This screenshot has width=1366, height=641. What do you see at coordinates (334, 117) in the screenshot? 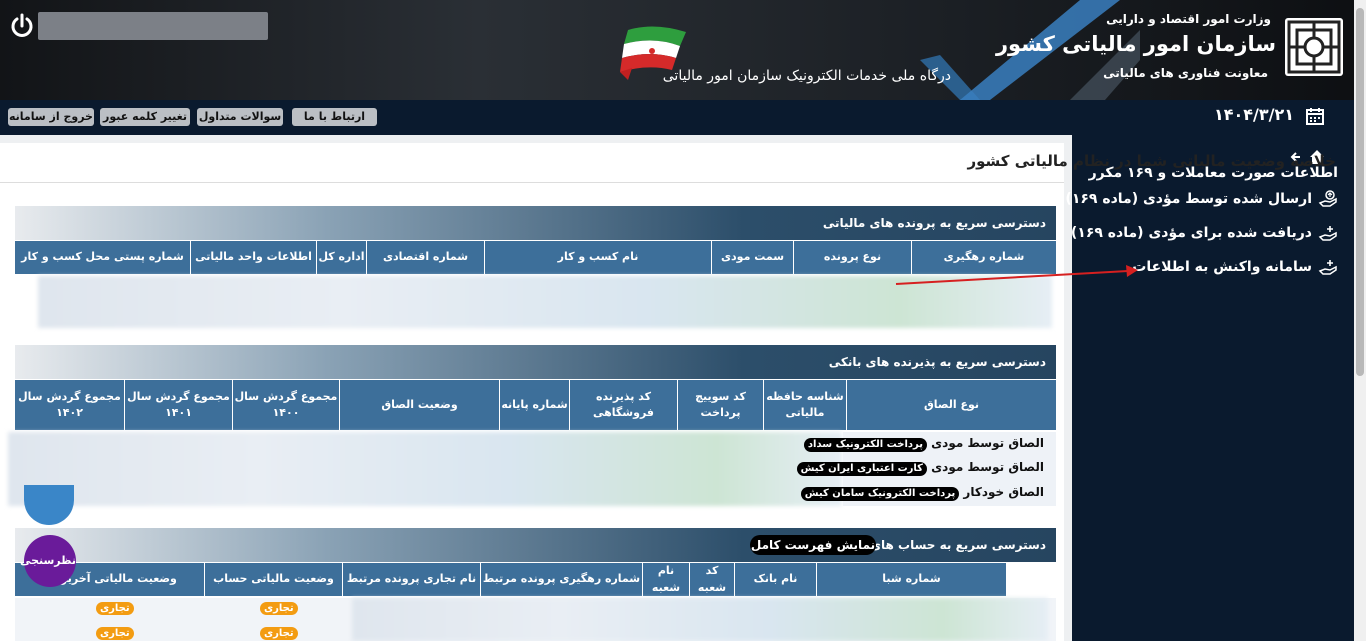
I see `contact-button: ارتباط با ما` at bounding box center [334, 117].